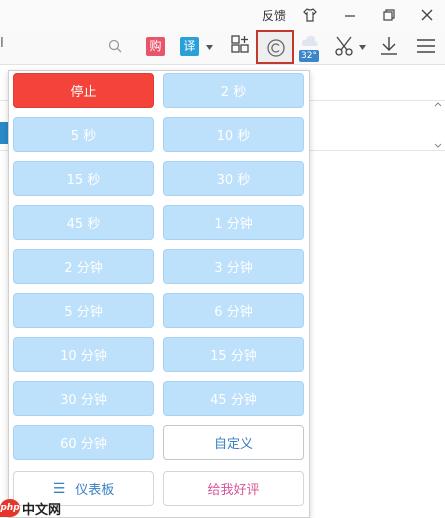  Describe the element at coordinates (83, 310) in the screenshot. I see `interval-option: 5 分钟` at that location.